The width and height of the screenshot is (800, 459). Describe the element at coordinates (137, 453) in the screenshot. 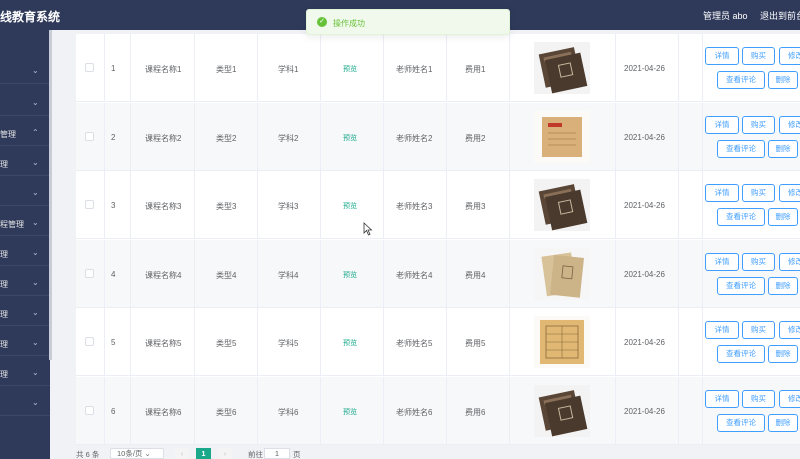

I see `page-size-select: 10条/页 ⌄` at that location.